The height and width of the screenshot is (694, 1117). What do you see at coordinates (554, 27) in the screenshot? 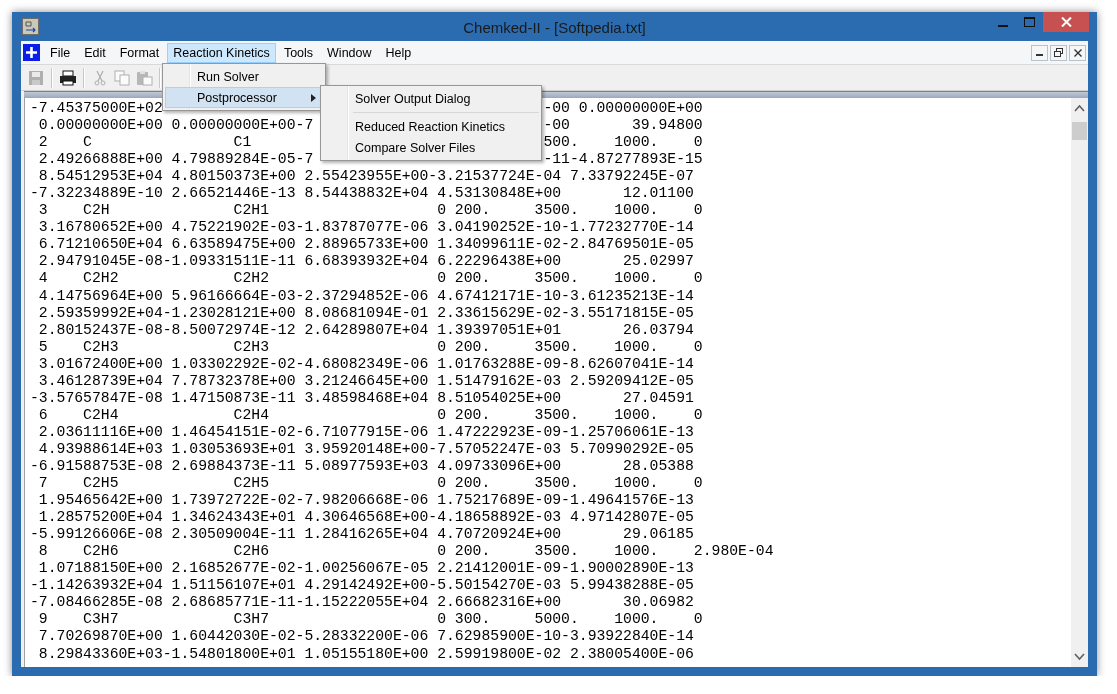
I see `window-title: Chemked-II - [Softpedia.txt]` at bounding box center [554, 27].